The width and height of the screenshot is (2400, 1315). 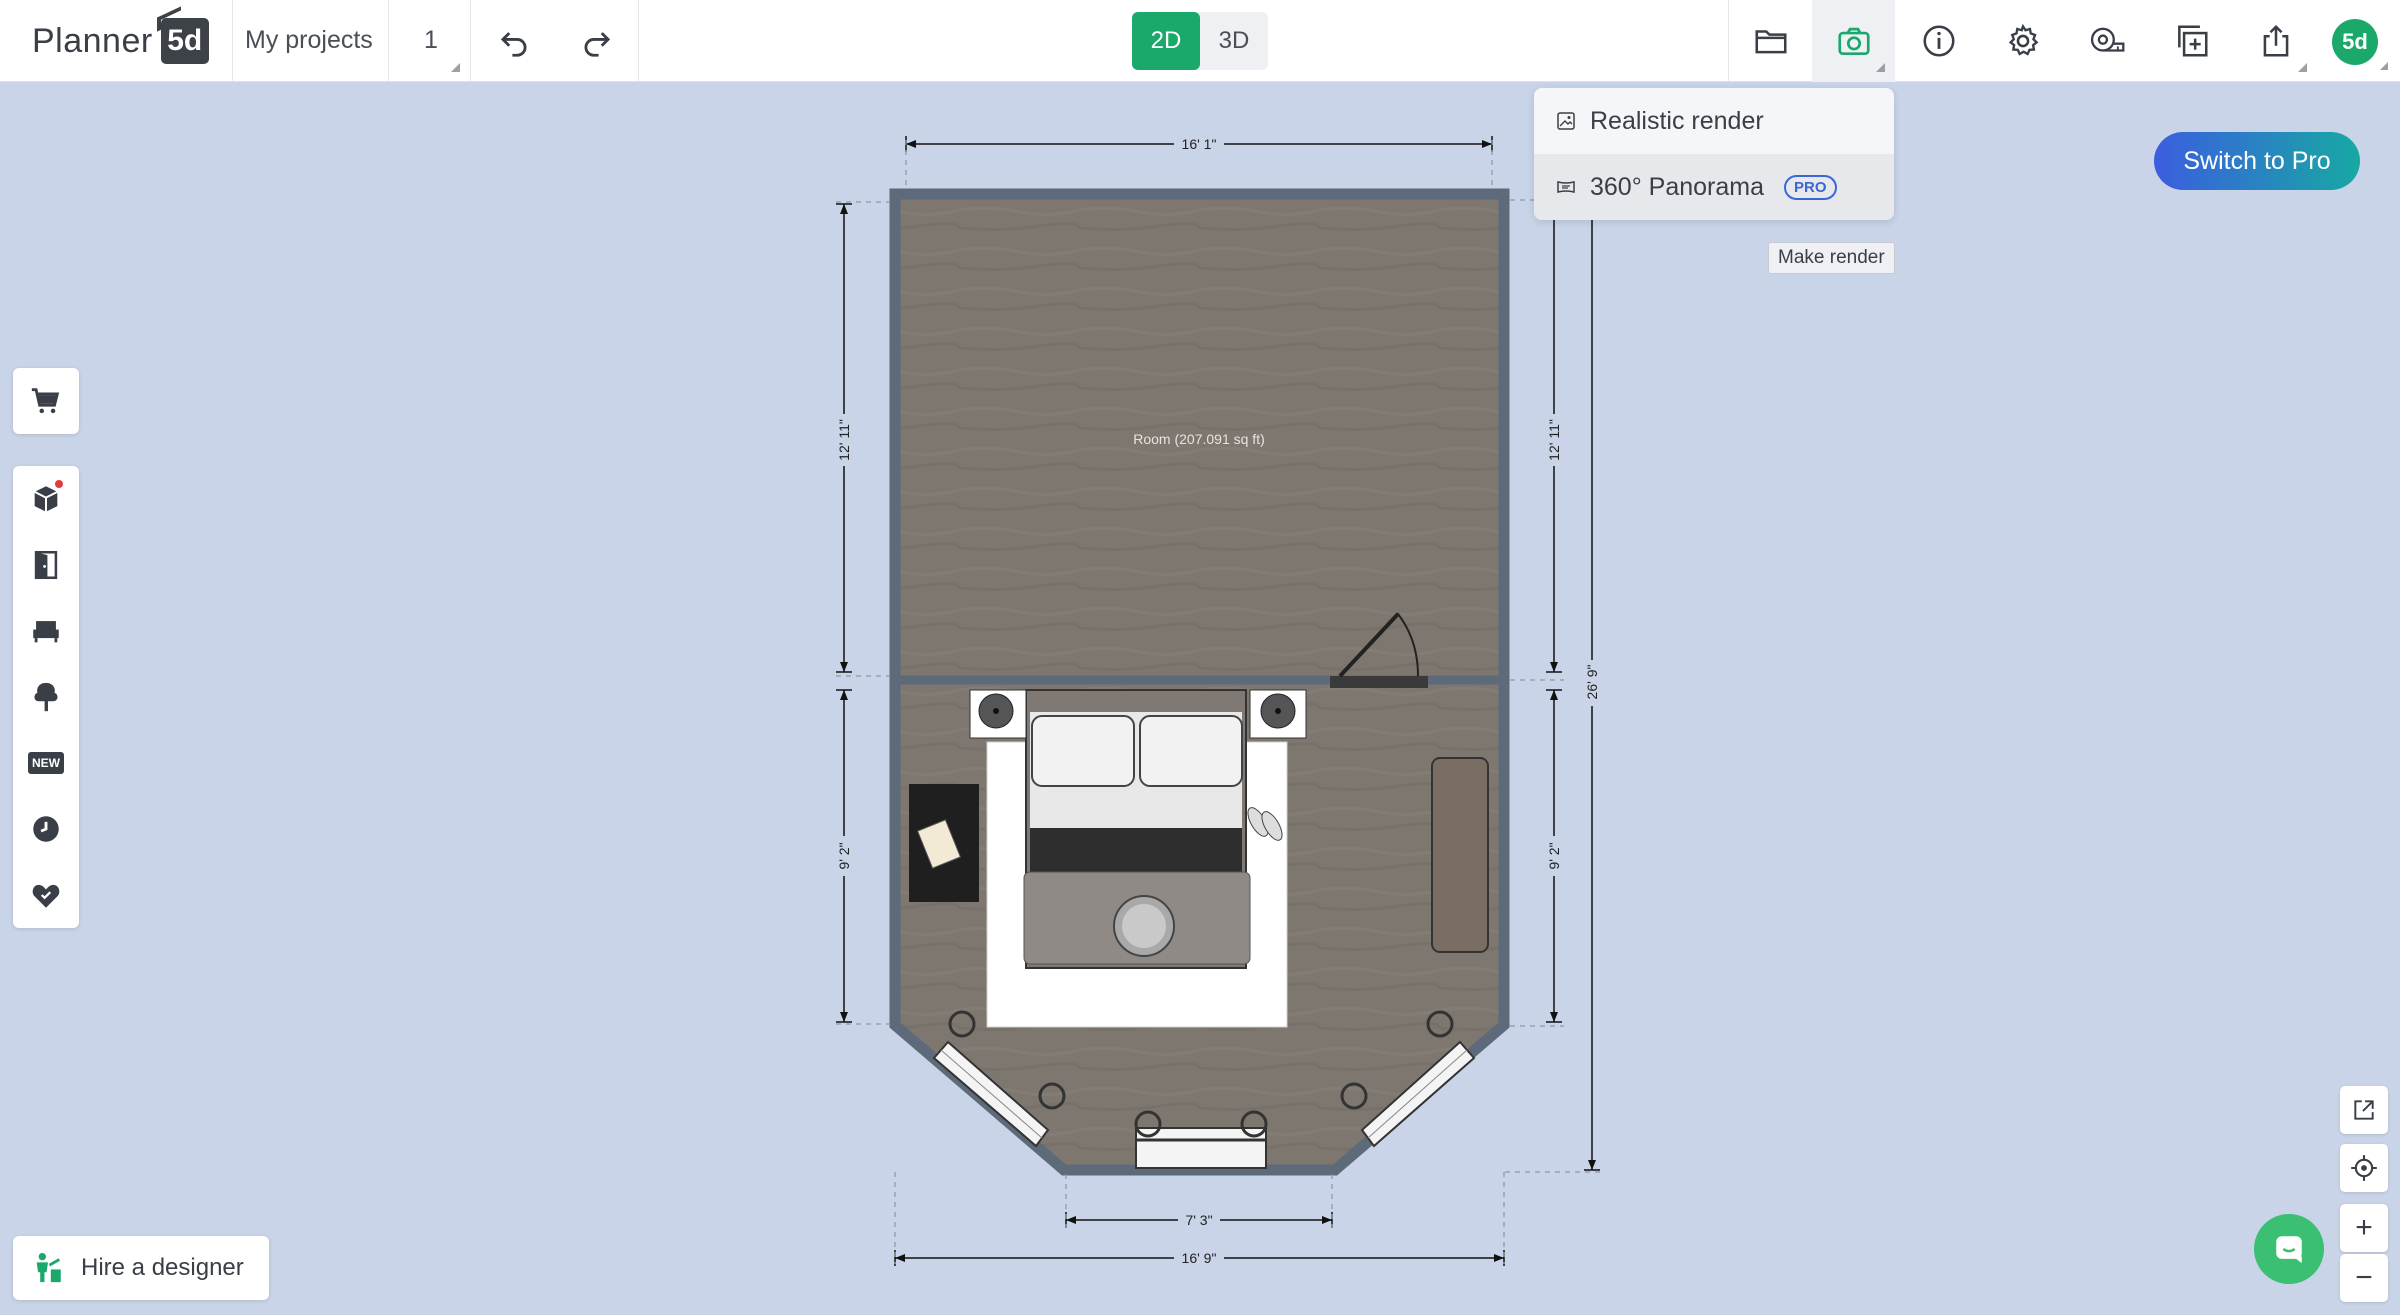 I want to click on dim-right-lower: 9' 2", so click(x=1554, y=855).